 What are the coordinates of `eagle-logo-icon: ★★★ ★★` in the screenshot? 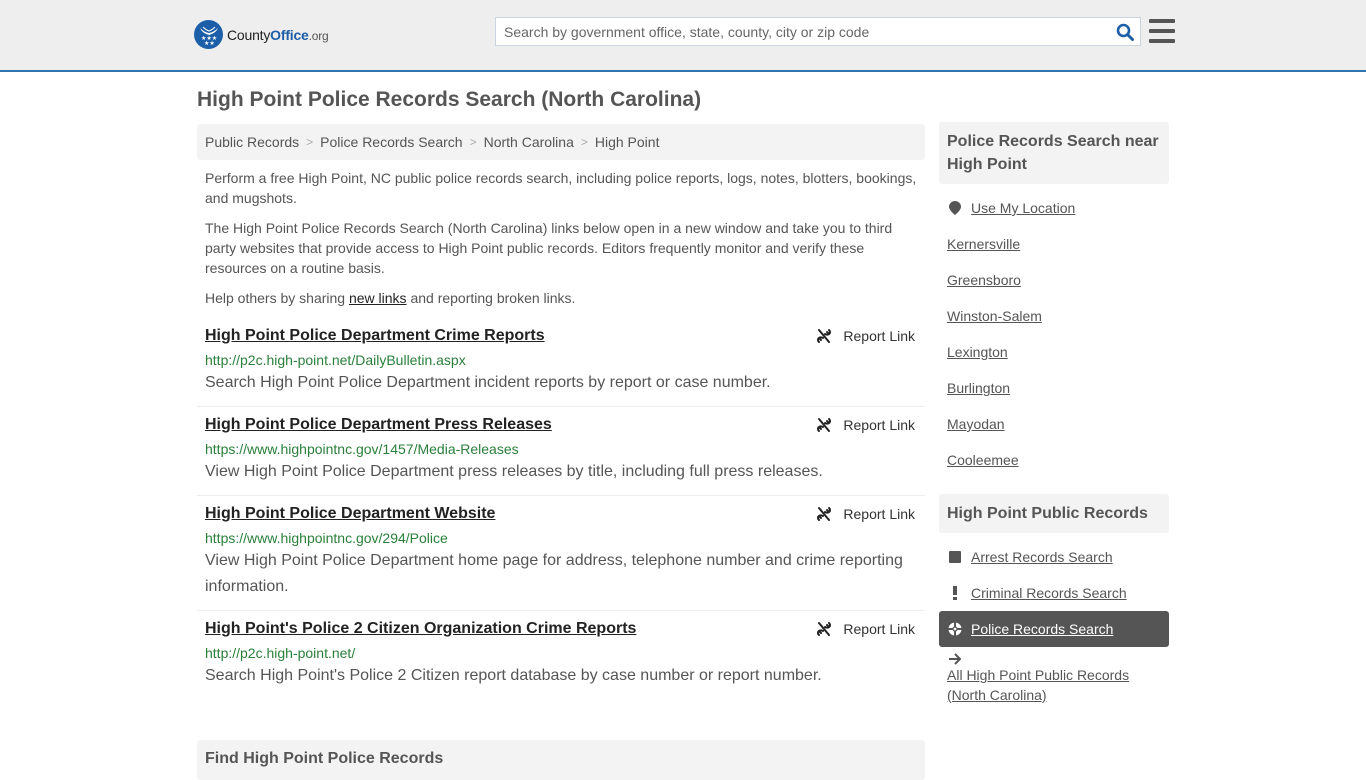 It's located at (208, 34).